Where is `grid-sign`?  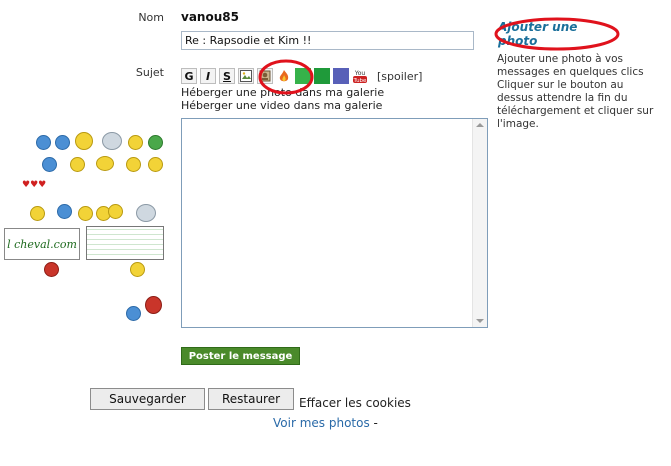
grid-sign is located at coordinates (125, 243).